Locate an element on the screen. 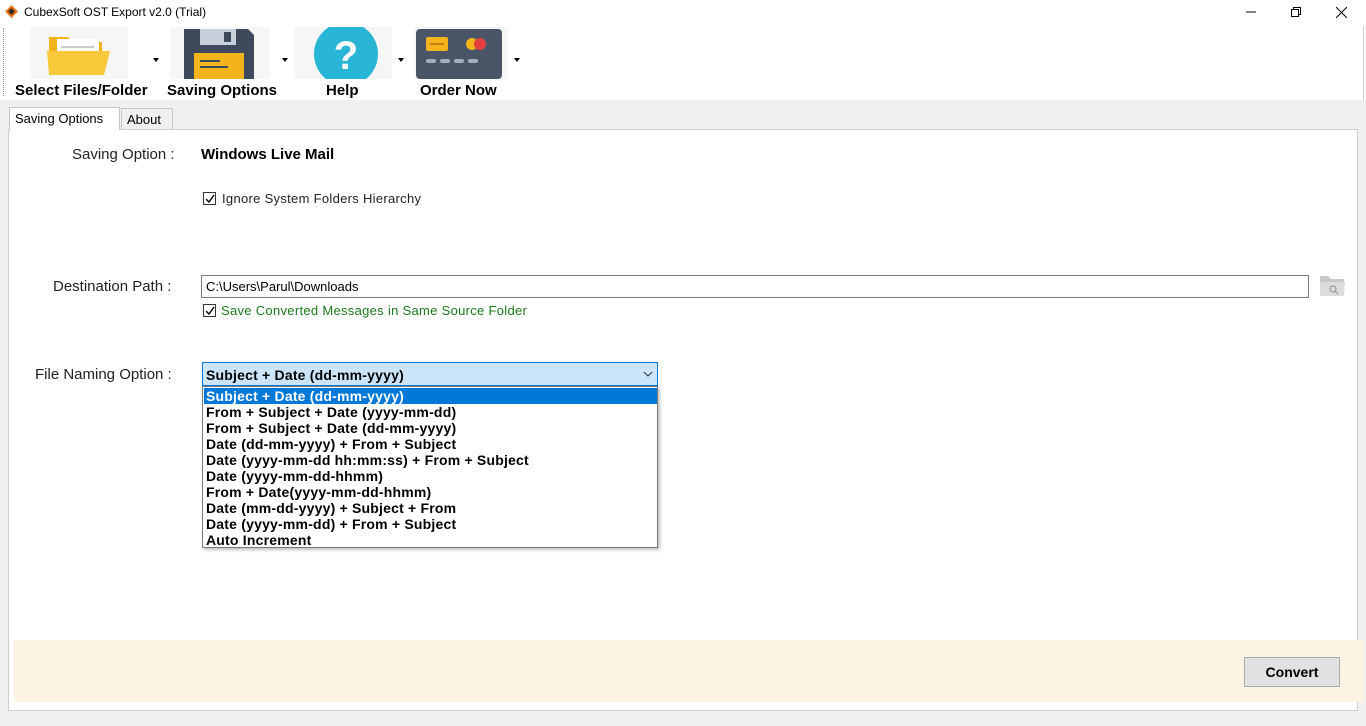 The width and height of the screenshot is (1366, 726). file-naming-label: File Naming Option : is located at coordinates (103, 374).